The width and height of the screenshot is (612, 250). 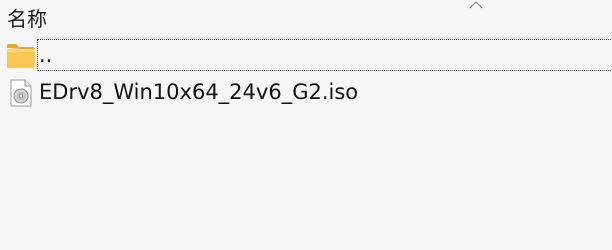 What do you see at coordinates (199, 92) in the screenshot?
I see `list-item-label: EDrv8_Win10x64_24v6_G2.iso` at bounding box center [199, 92].